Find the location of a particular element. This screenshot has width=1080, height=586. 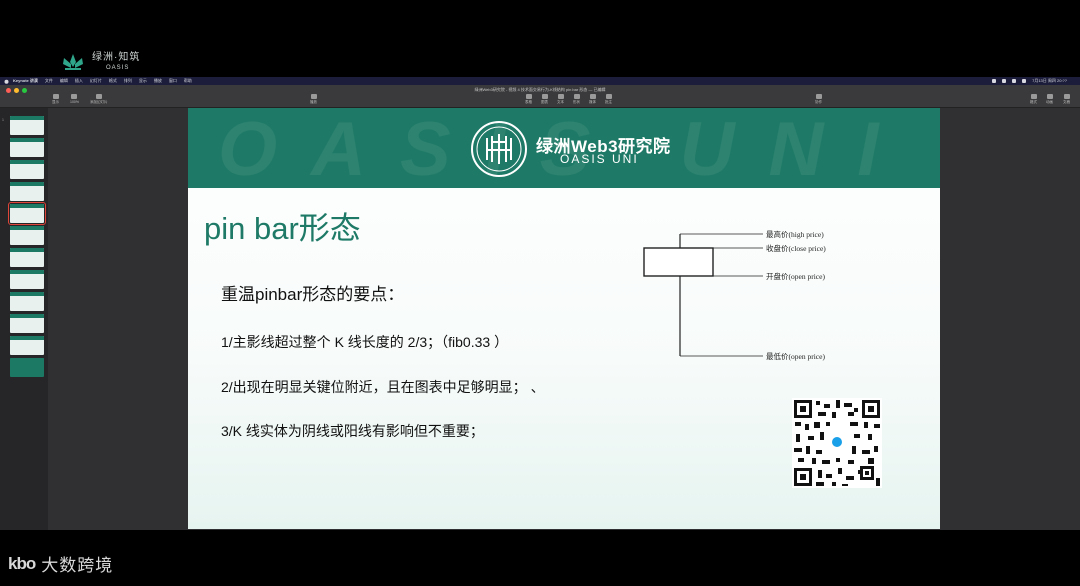

search-icon is located at coordinates (1014, 81).